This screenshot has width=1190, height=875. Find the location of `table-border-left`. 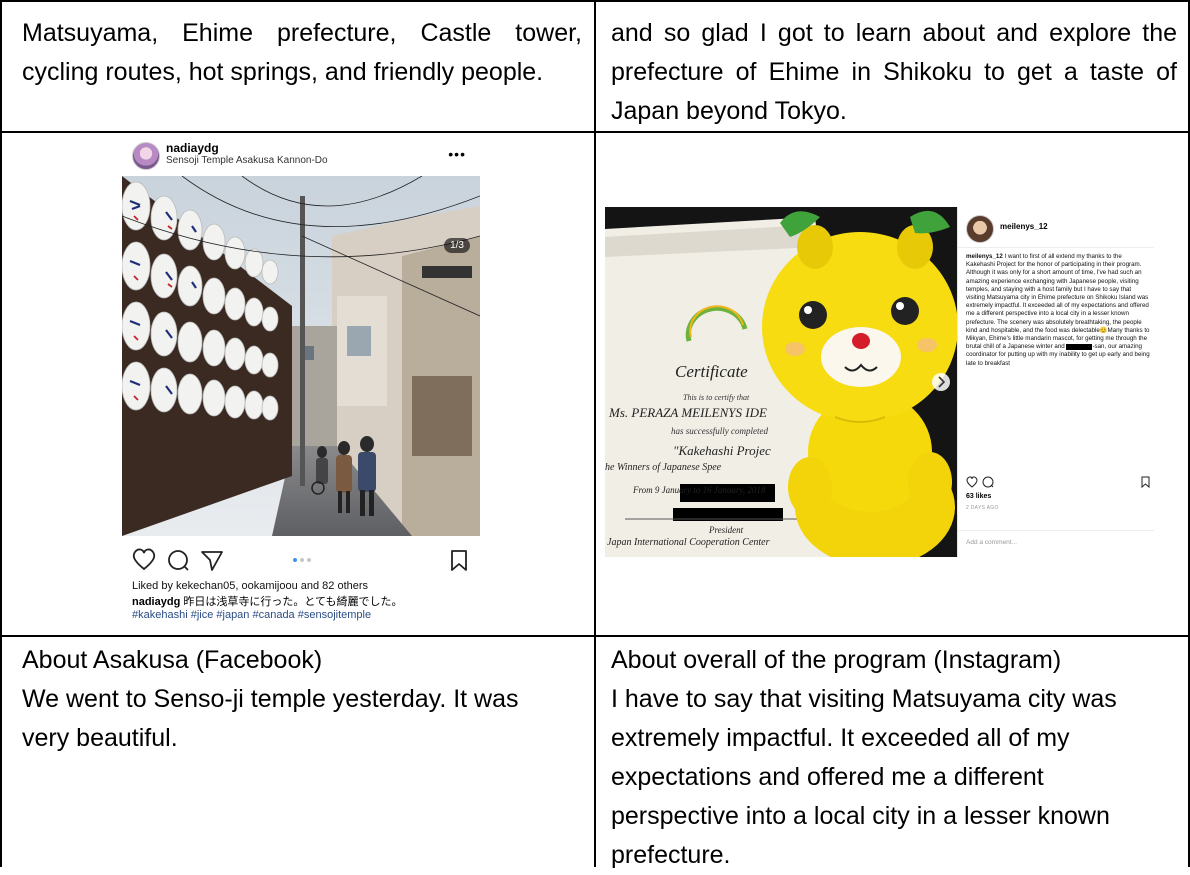

table-border-left is located at coordinates (1, 433).